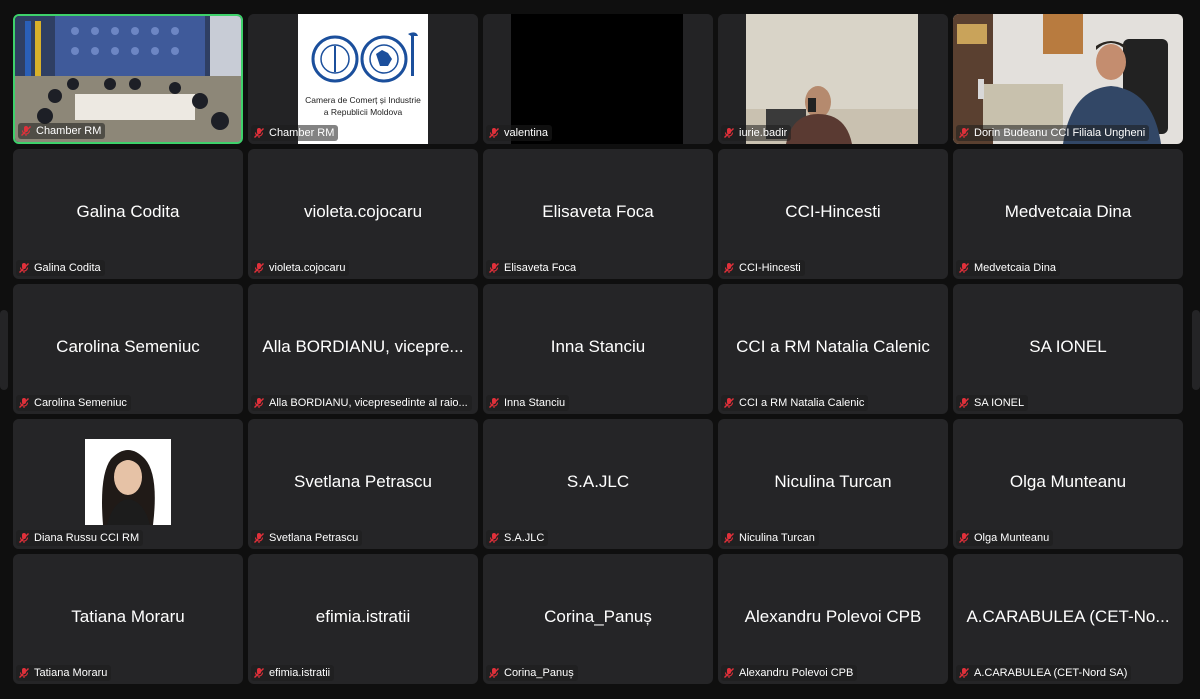 Image resolution: width=1200 pixels, height=699 pixels. Describe the element at coordinates (80, 403) in the screenshot. I see `participant-name: Carolina Semeniuc` at that location.